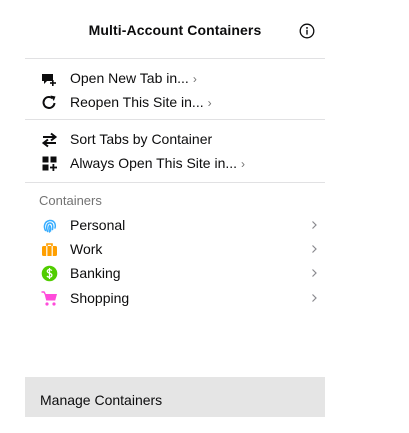 The height and width of the screenshot is (433, 409). I want to click on container-label-banking: Banking, so click(95, 273).